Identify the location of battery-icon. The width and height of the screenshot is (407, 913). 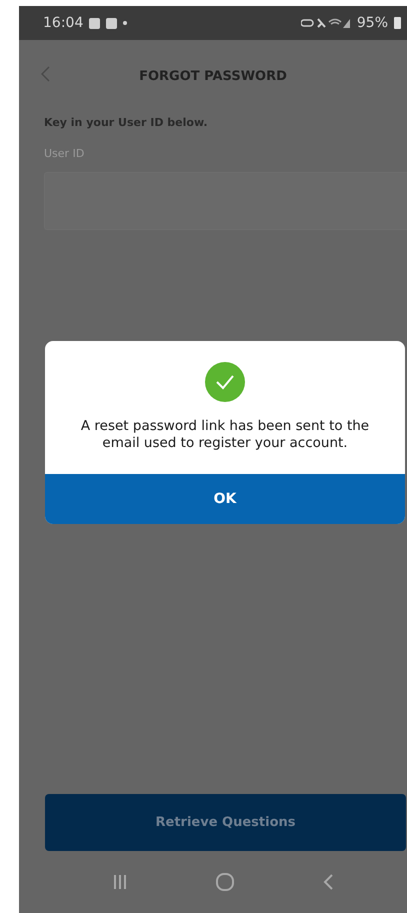
(397, 23).